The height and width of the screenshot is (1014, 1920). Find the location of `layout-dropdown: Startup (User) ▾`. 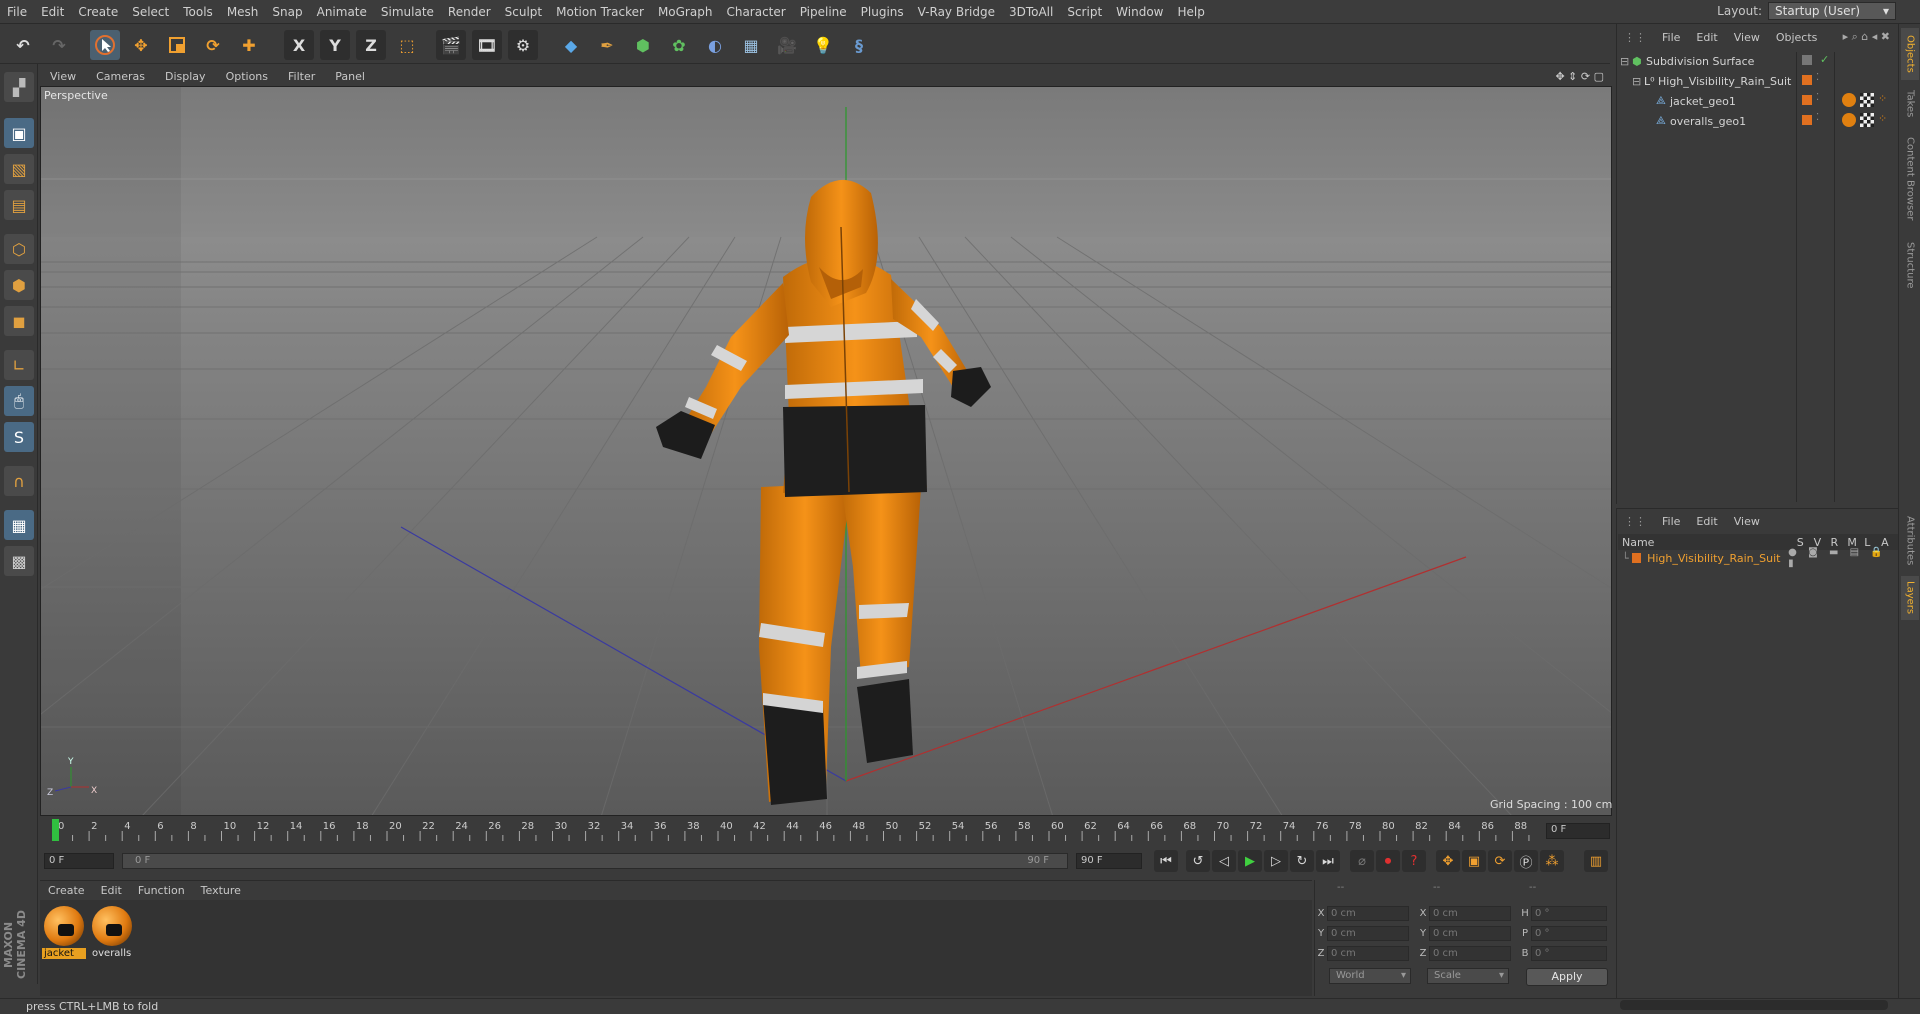

layout-dropdown: Startup (User) ▾ is located at coordinates (1832, 11).